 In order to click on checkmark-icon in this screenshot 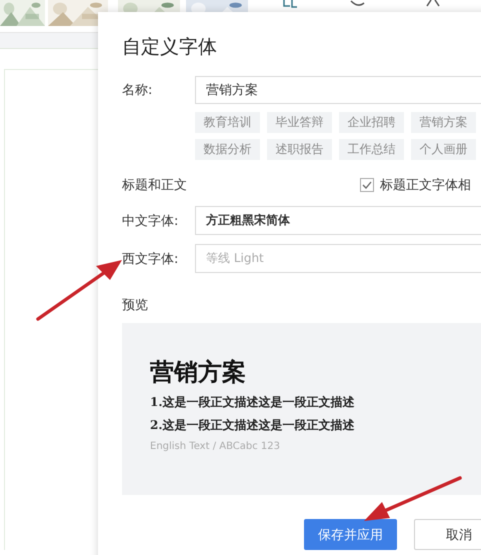, I will do `click(367, 185)`.